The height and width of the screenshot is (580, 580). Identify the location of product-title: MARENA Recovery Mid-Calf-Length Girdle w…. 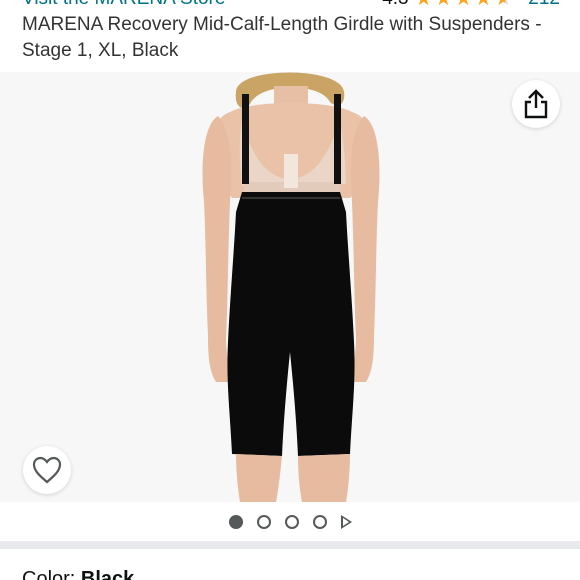
(282, 37).